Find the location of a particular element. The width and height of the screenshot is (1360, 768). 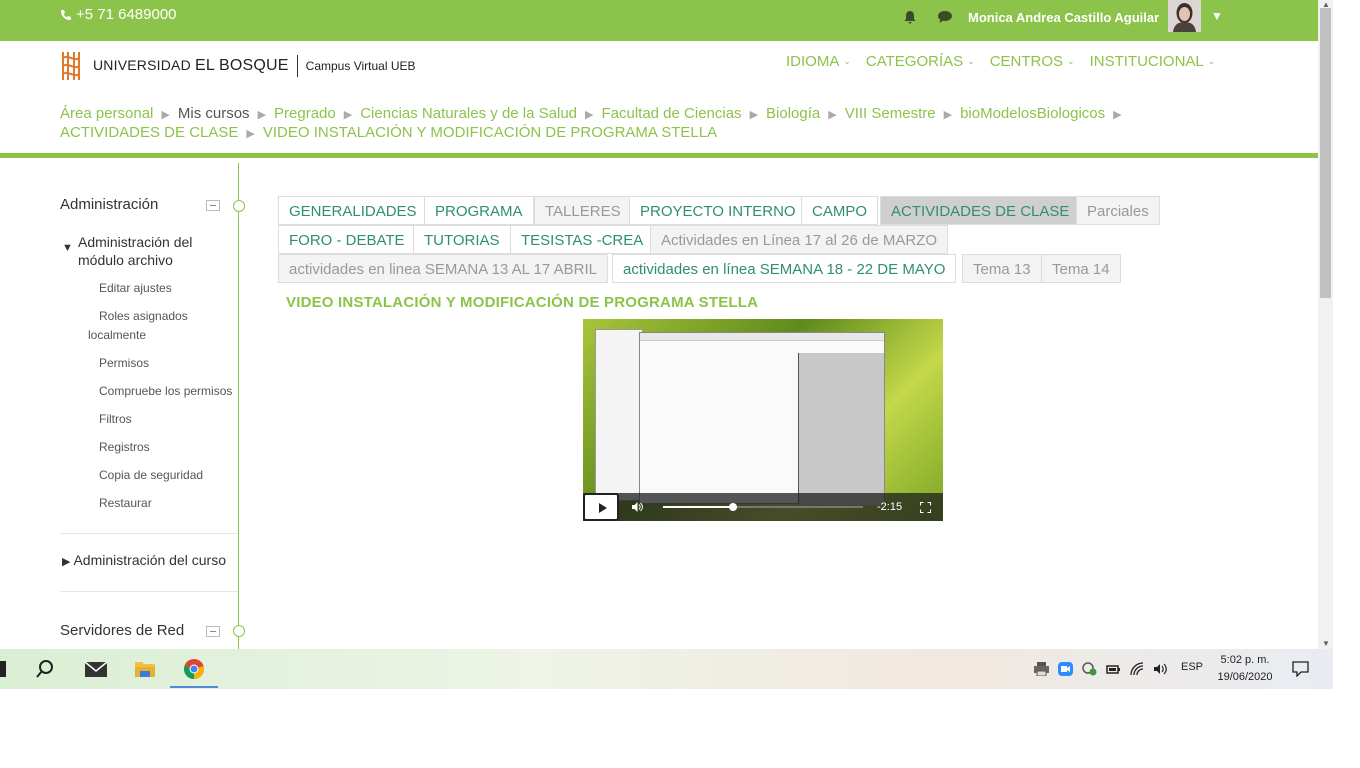

nav-institucional: INSTITUCIONAL ⌄ is located at coordinates (1153, 61).